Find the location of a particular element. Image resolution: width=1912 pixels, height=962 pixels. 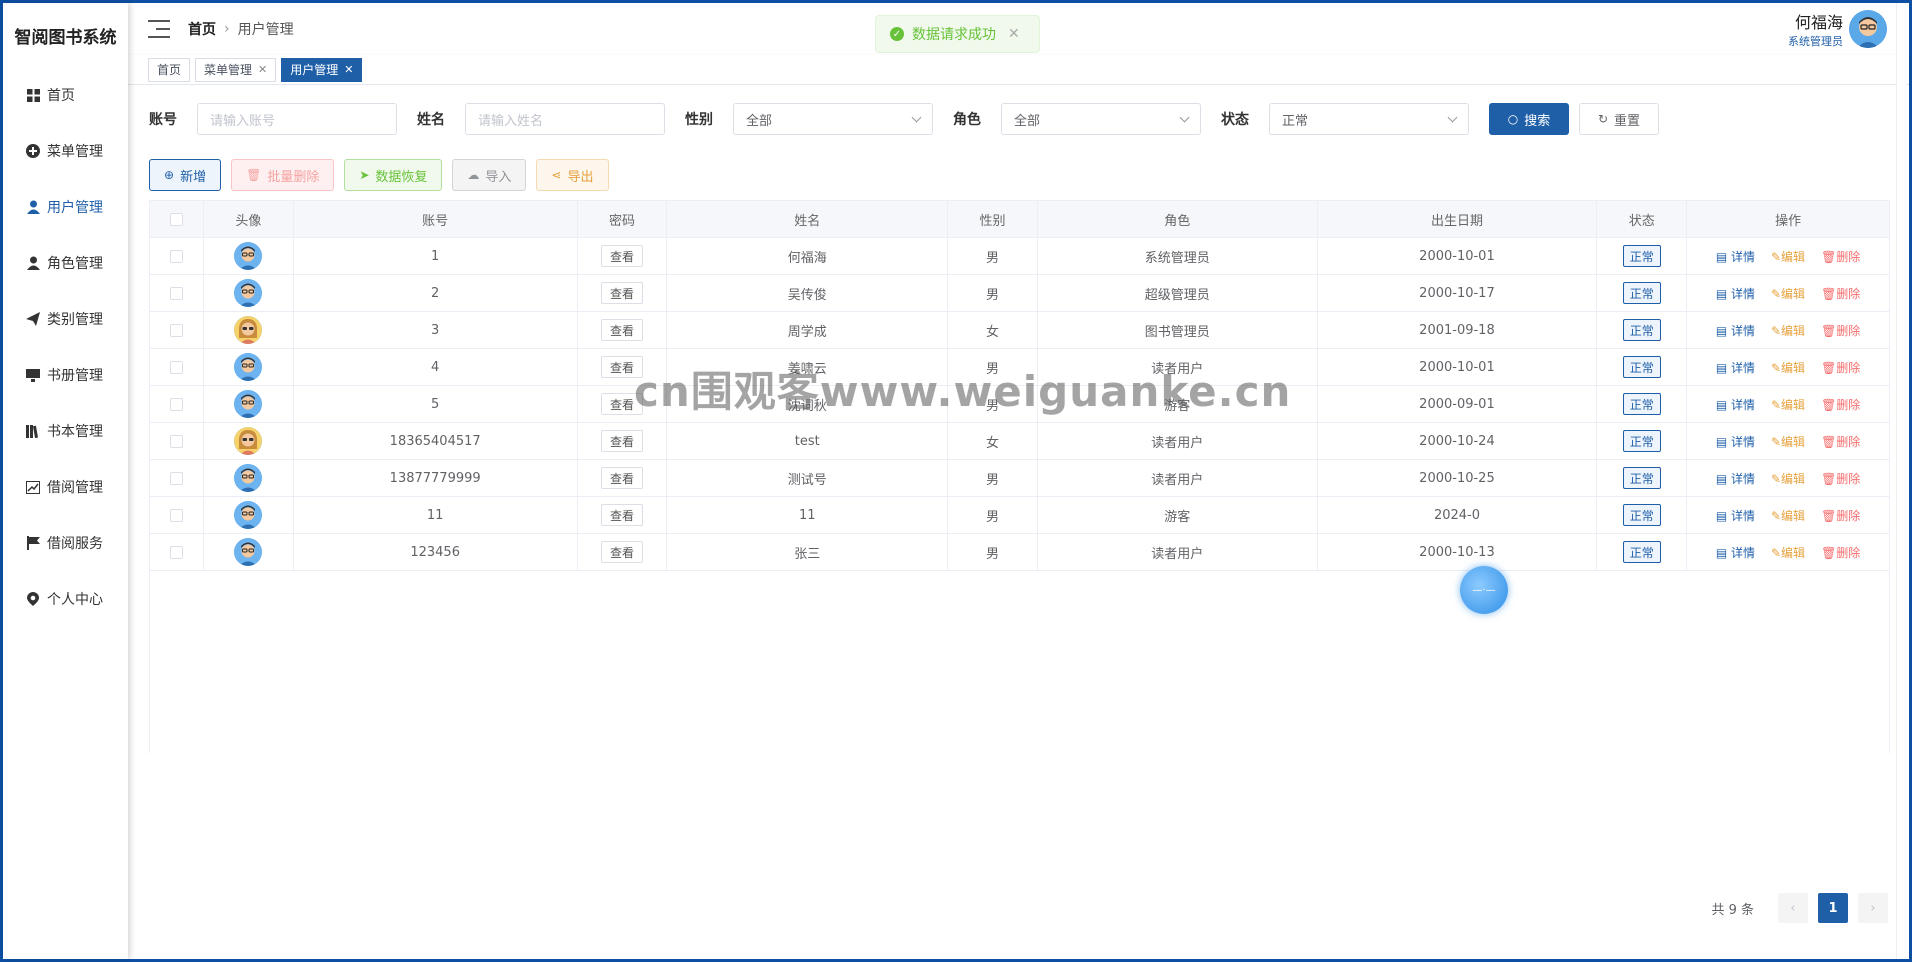

share-icon: ⋖ is located at coordinates (556, 175).